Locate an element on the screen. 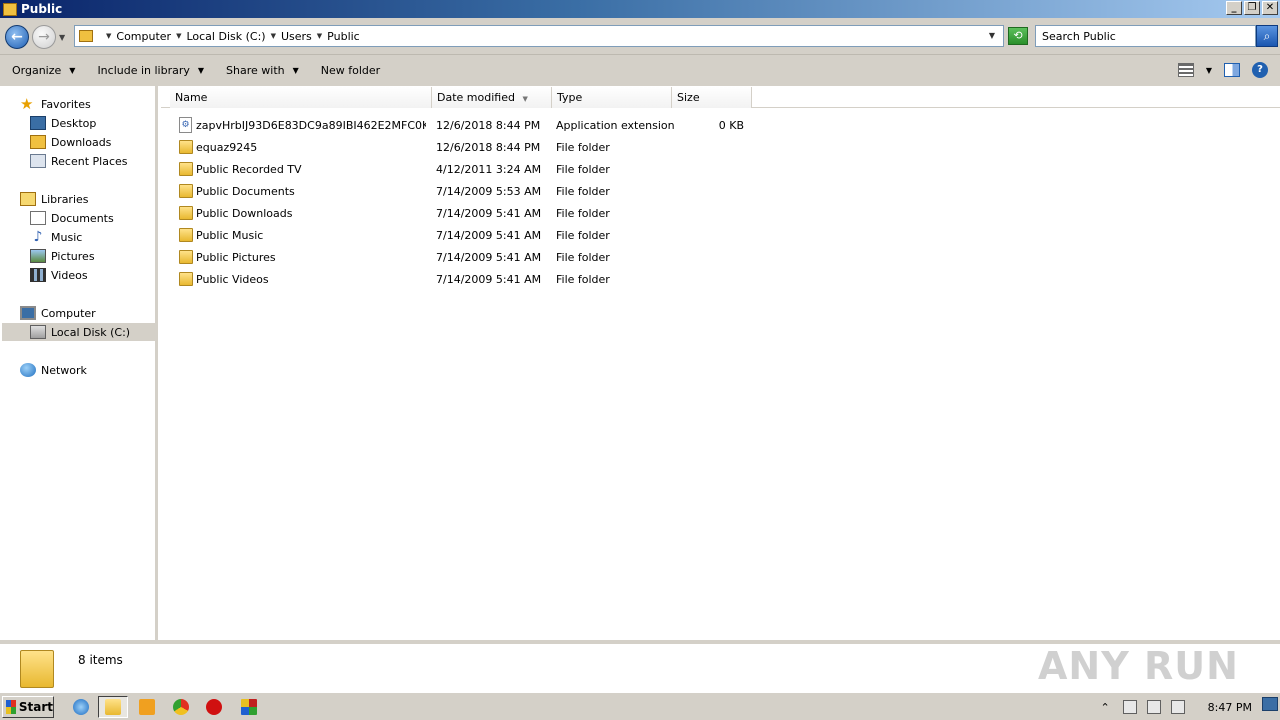 The height and width of the screenshot is (720, 1280). file-name: Public Documents is located at coordinates (245, 191).